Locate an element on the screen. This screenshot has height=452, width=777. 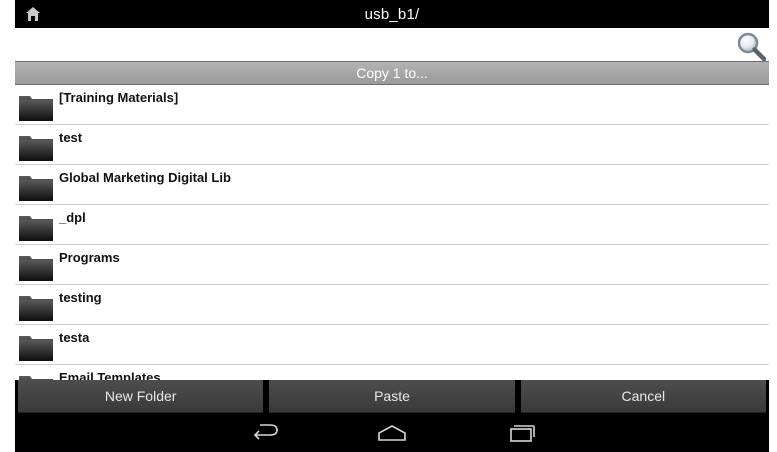
folder-name: Email Templates is located at coordinates (110, 375).